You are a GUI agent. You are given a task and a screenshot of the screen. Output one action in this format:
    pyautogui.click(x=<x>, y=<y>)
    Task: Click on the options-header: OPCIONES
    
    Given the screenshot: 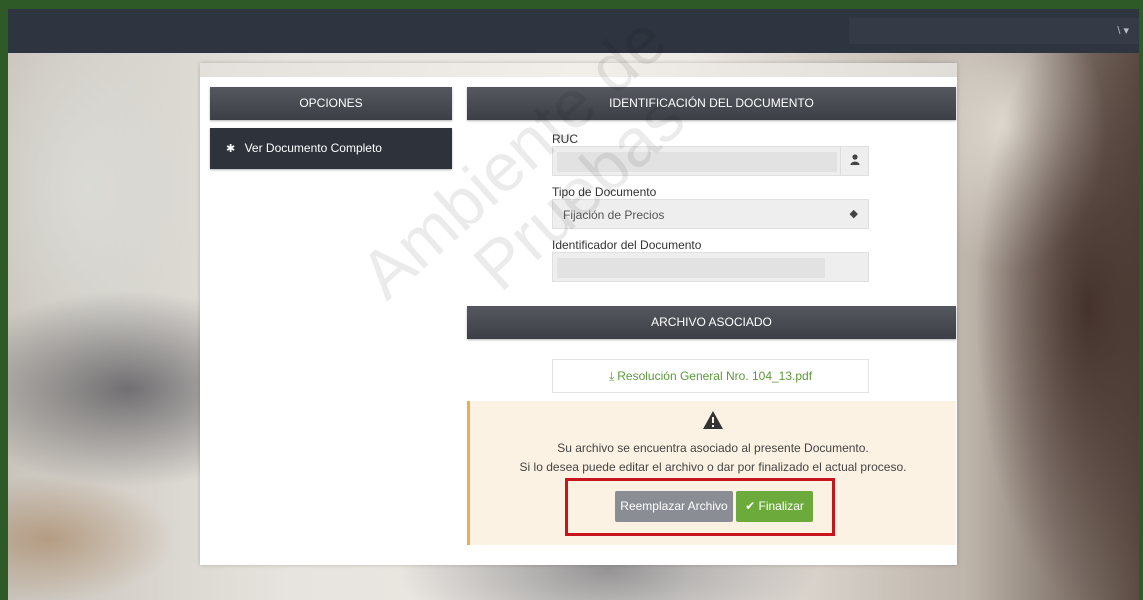 What is the action you would take?
    pyautogui.click(x=331, y=103)
    